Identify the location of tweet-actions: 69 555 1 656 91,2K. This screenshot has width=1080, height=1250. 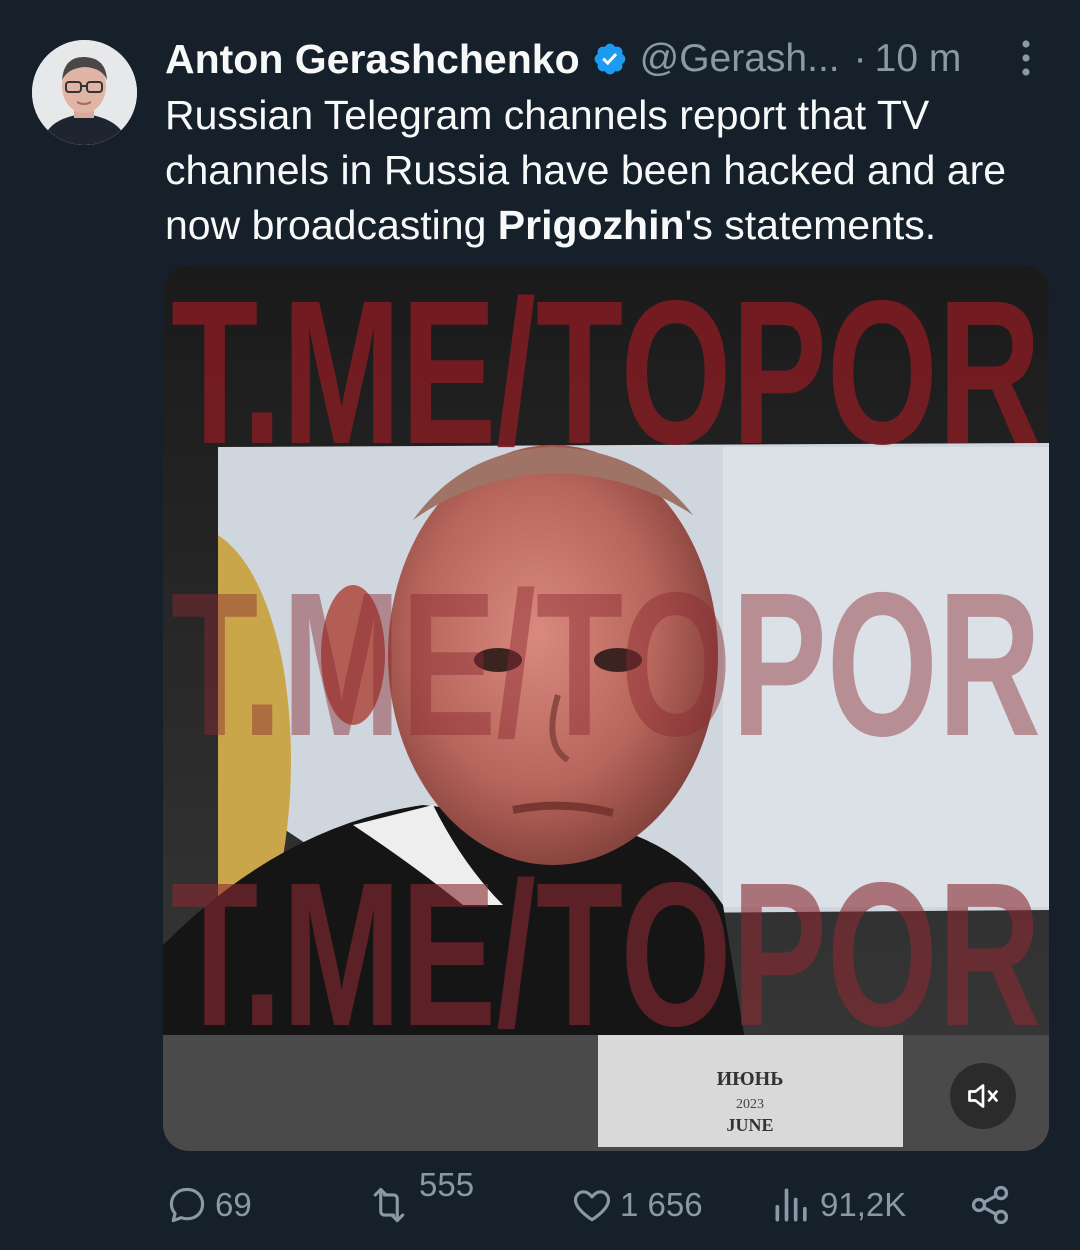
(605, 1205).